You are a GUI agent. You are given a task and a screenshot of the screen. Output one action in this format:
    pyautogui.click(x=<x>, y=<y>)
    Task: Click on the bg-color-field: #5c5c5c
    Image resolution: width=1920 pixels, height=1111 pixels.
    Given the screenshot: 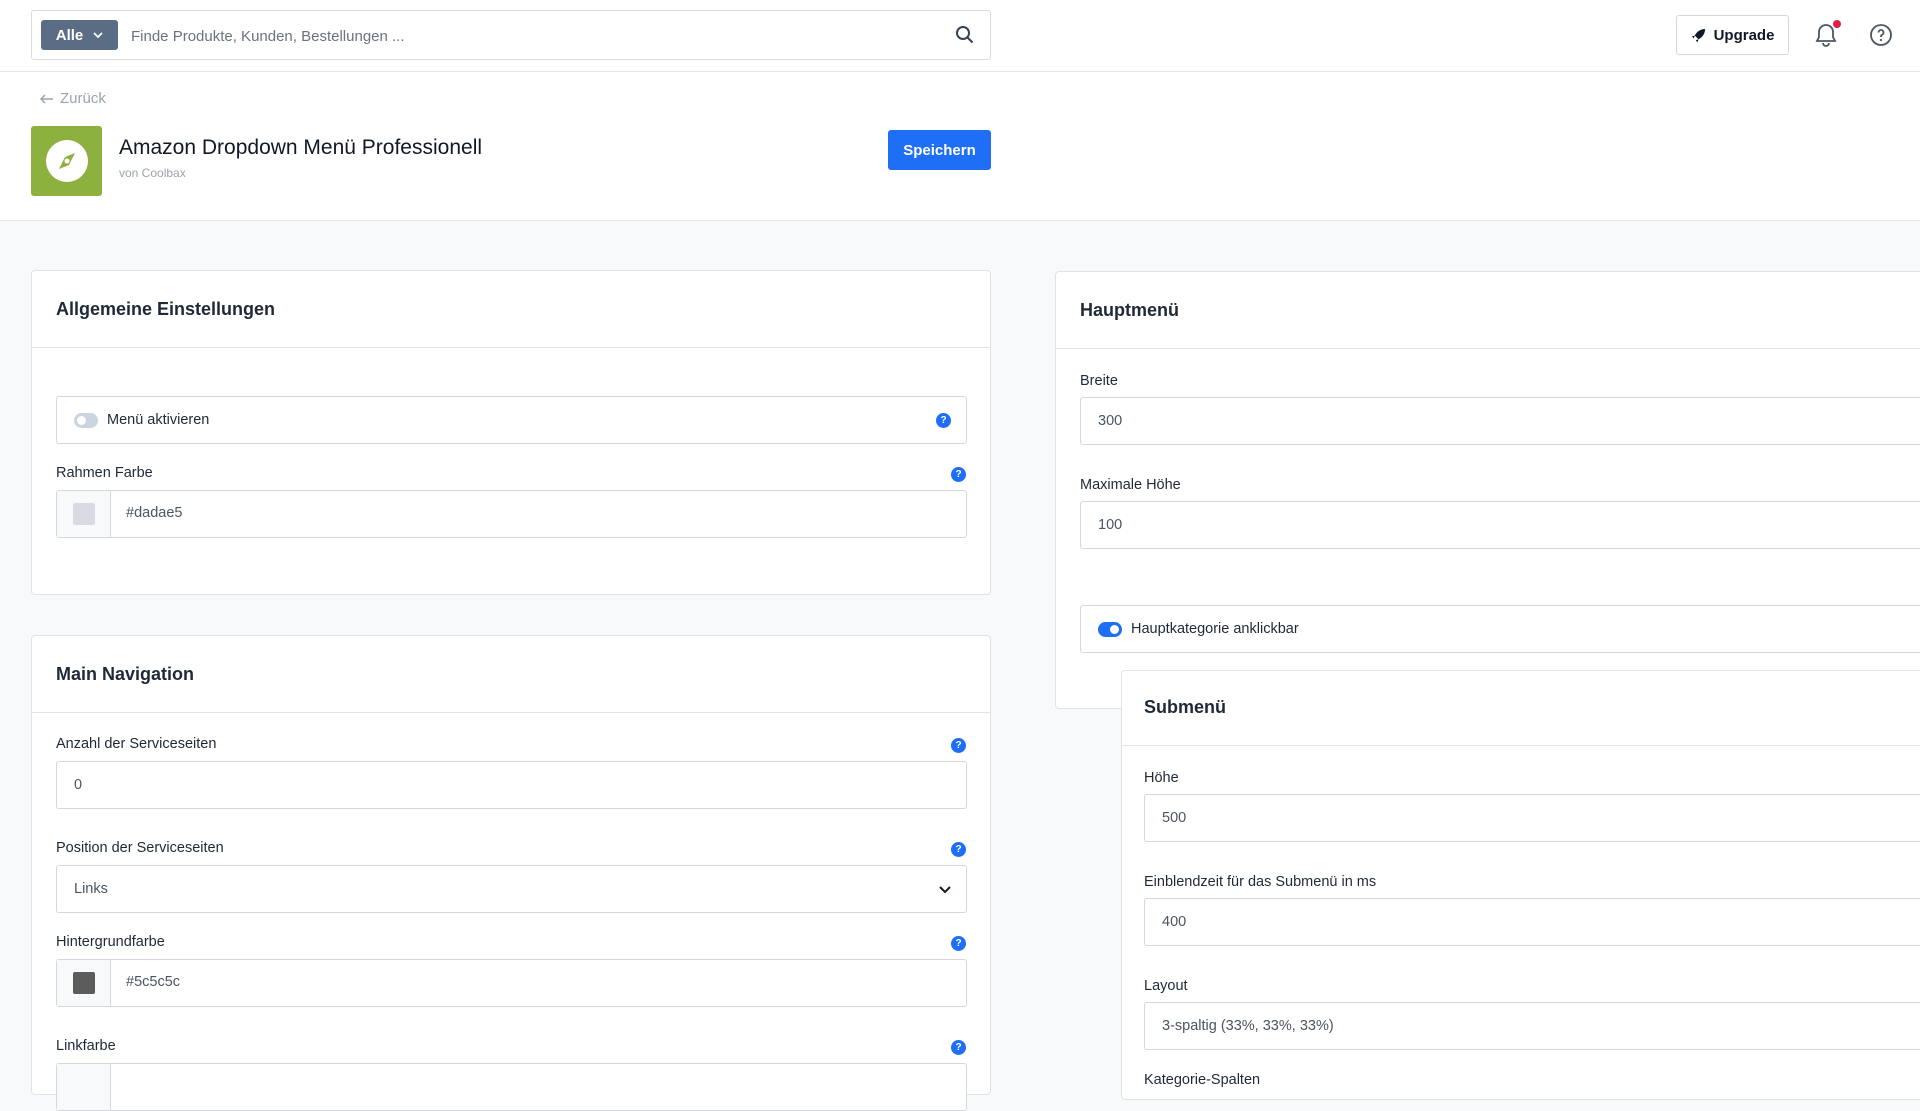 What is the action you would take?
    pyautogui.click(x=511, y=983)
    